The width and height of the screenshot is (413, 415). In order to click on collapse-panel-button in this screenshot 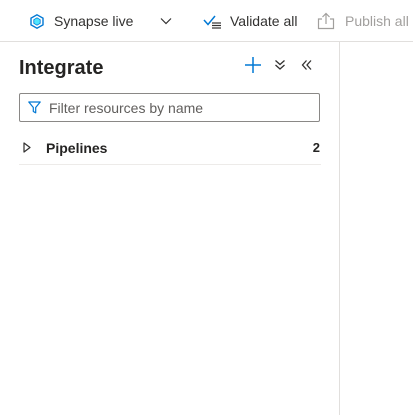, I will do `click(307, 65)`.